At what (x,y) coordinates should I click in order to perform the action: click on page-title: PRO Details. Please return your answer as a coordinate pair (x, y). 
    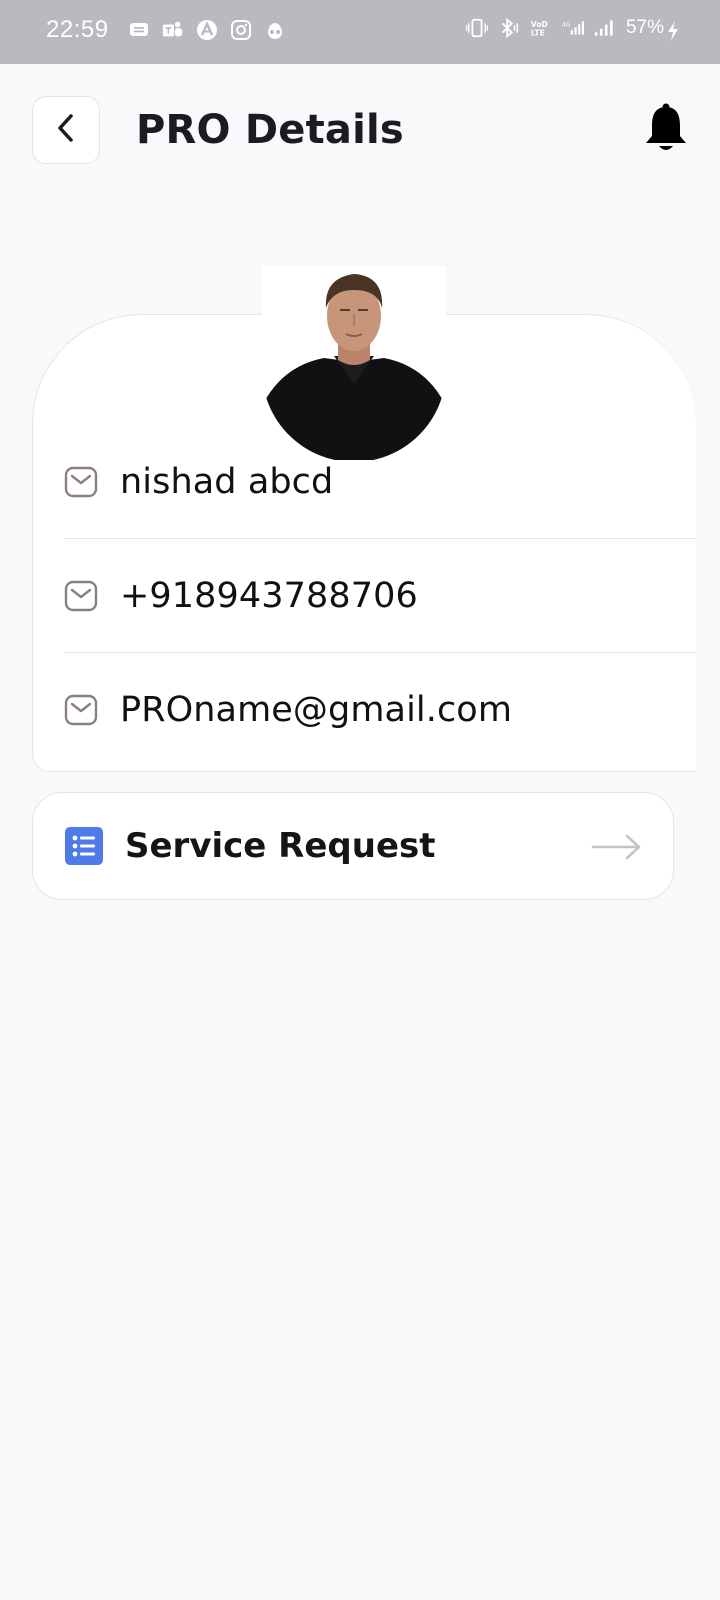
    Looking at the image, I should click on (270, 130).